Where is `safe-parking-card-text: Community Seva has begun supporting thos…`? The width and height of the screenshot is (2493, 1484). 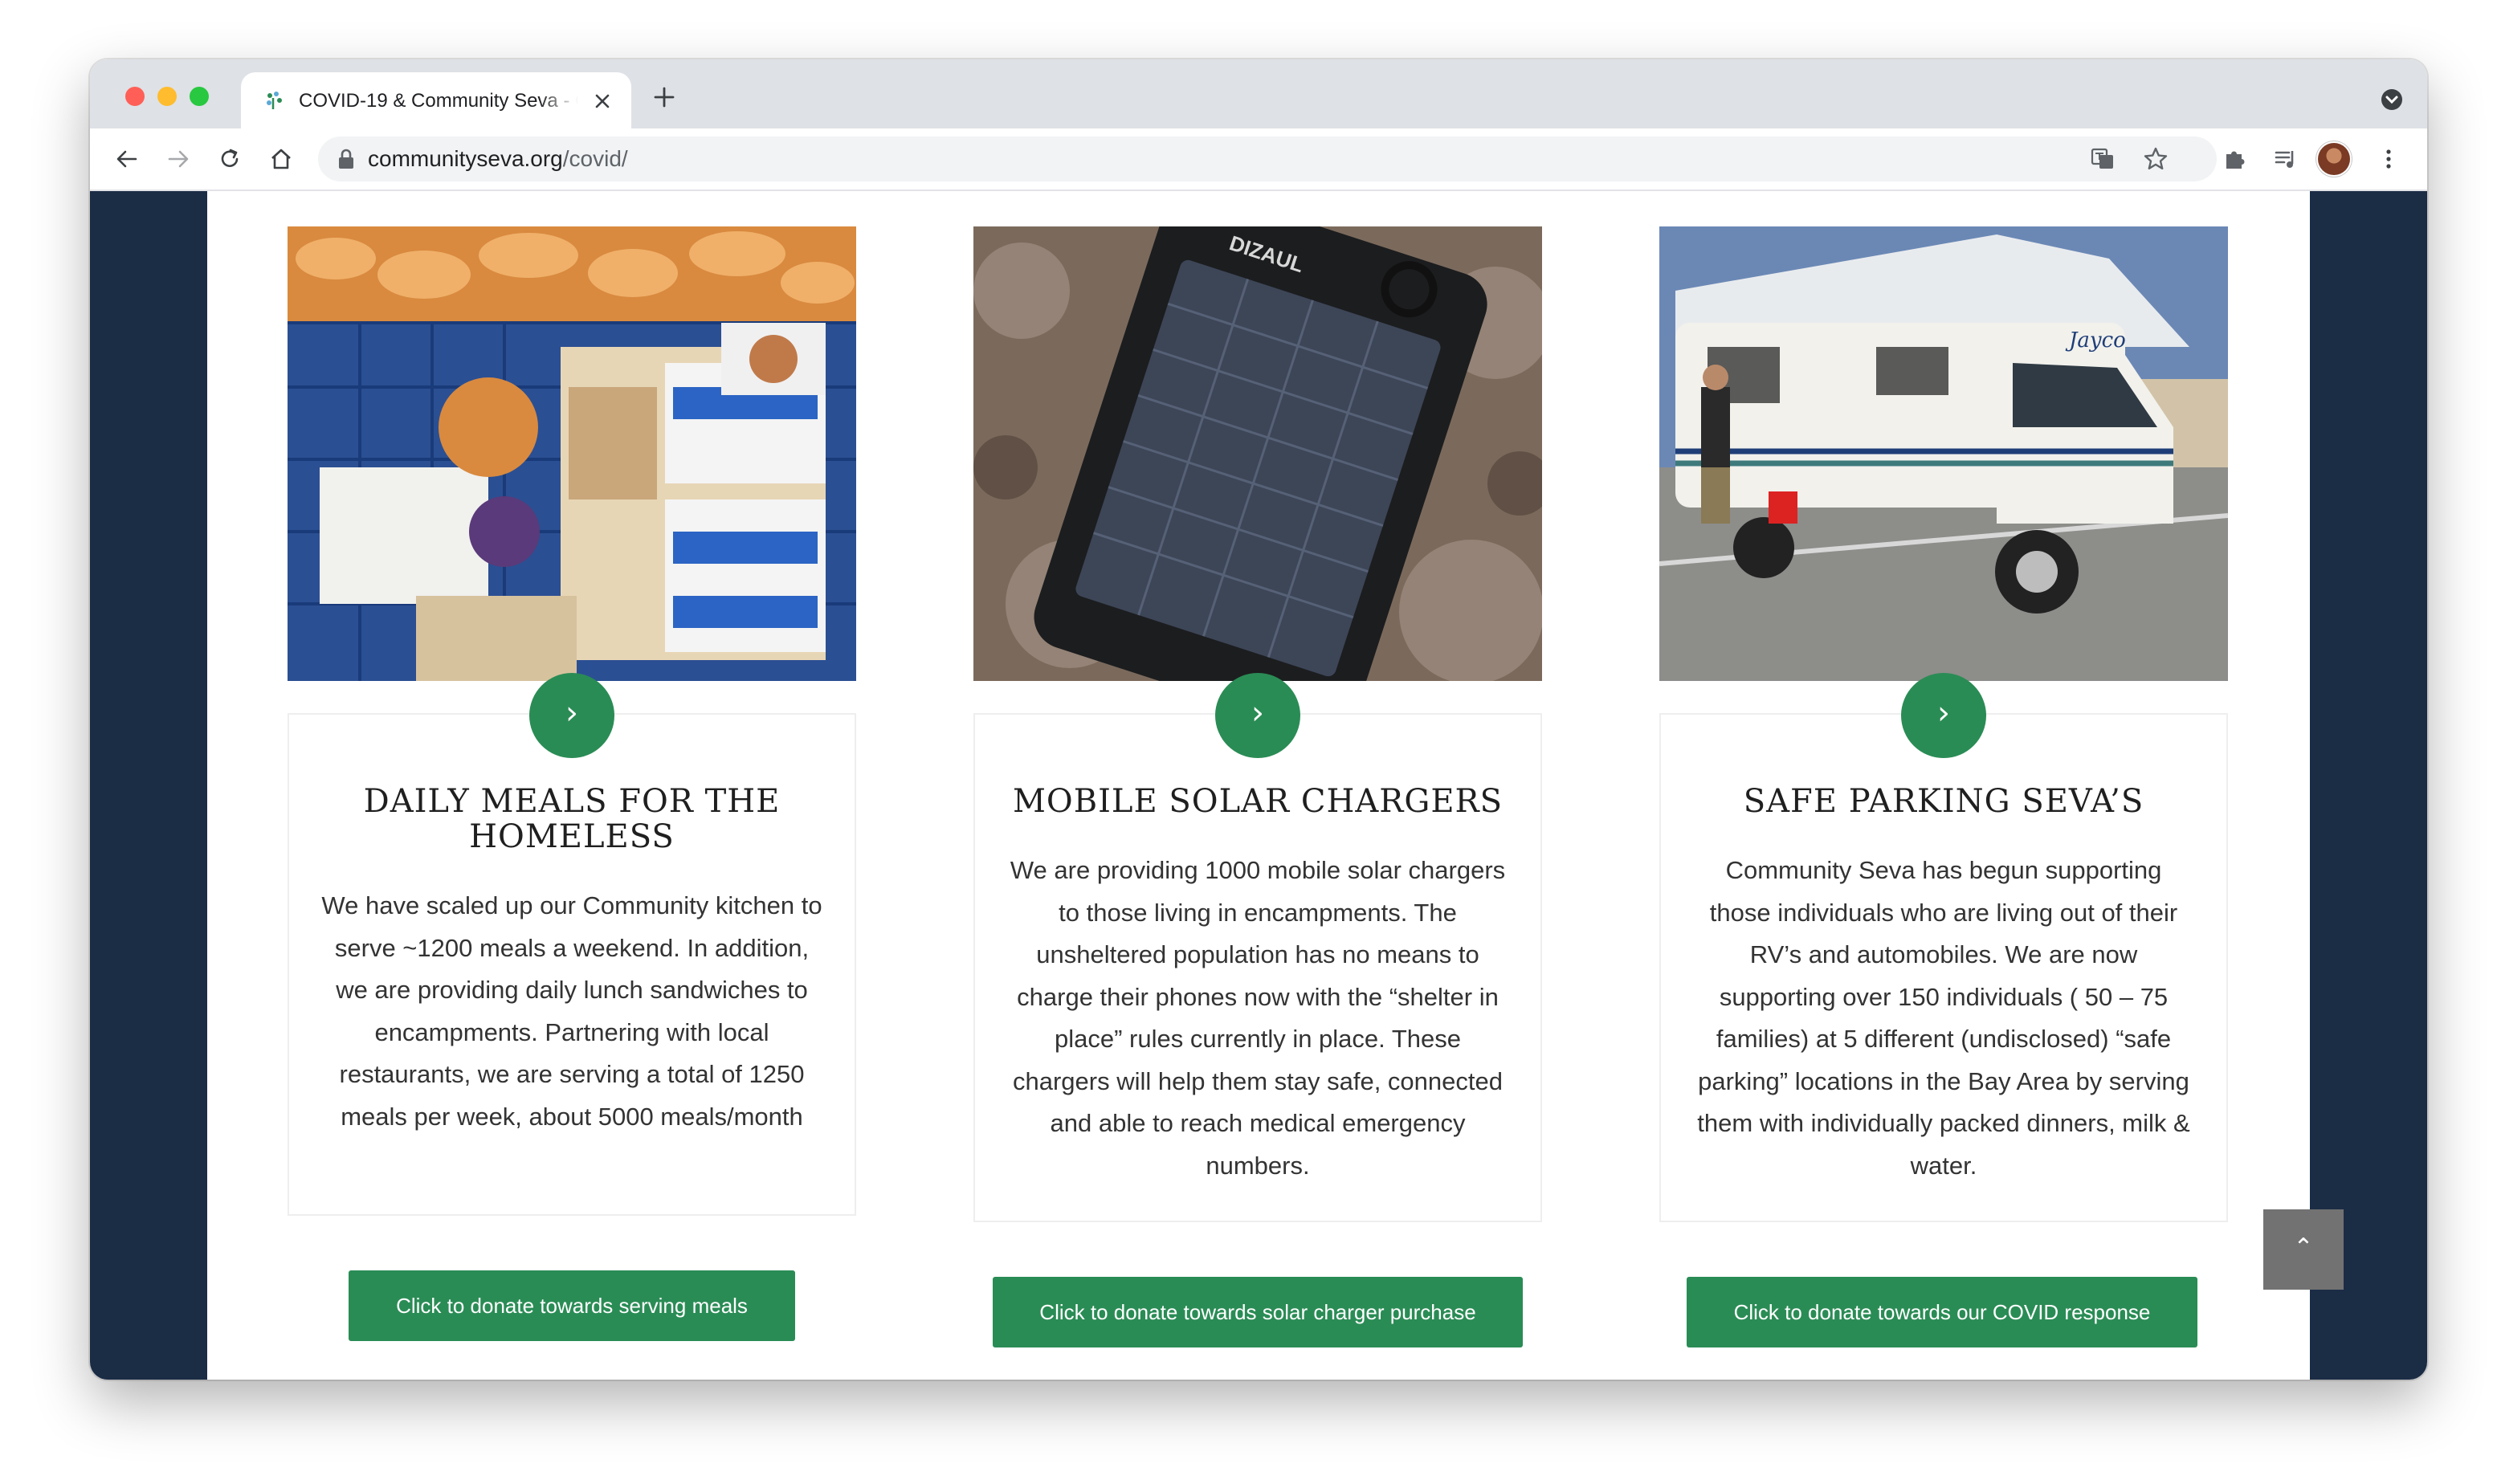 safe-parking-card-text: Community Seva has begun supporting thos… is located at coordinates (1944, 1018).